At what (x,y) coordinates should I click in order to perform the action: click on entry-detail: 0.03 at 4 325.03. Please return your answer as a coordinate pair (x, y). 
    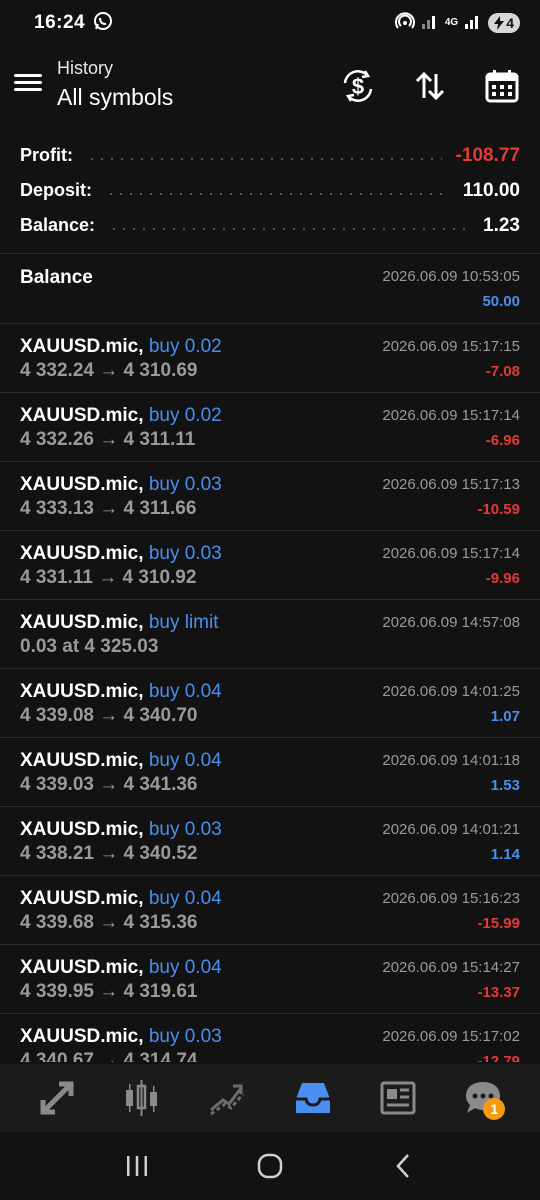
    Looking at the image, I should click on (89, 646).